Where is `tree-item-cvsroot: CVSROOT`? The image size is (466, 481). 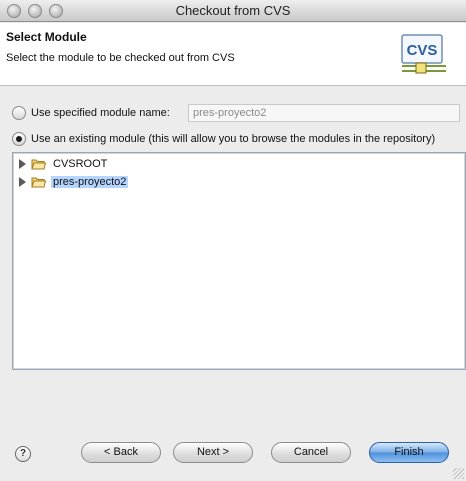 tree-item-cvsroot: CVSROOT is located at coordinates (64, 164).